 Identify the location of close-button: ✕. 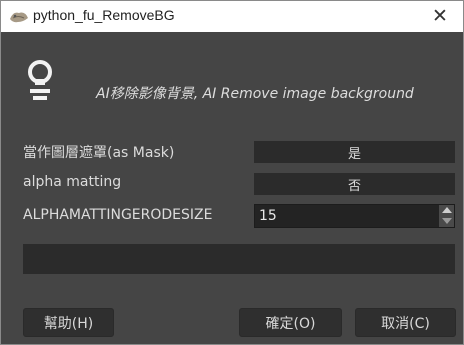
(440, 16).